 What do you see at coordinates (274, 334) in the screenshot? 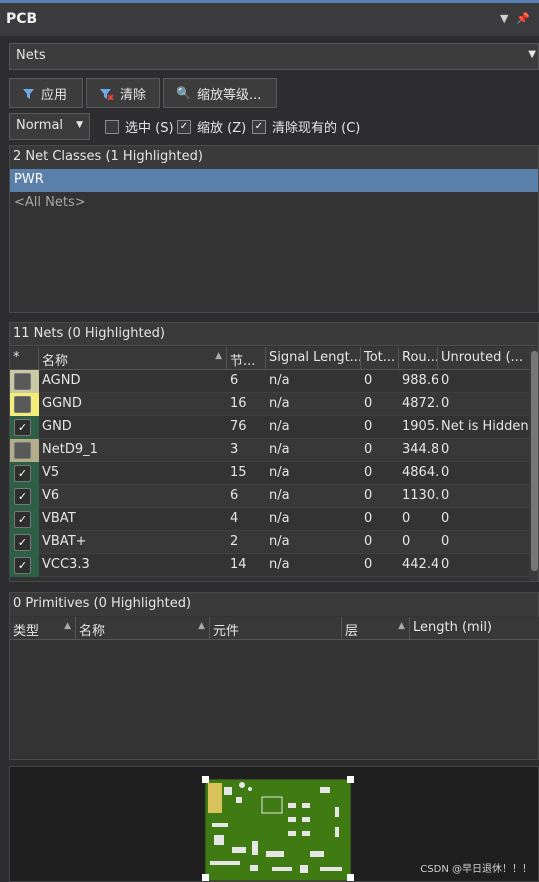
I see `nets-header: 11 Nets (0 Highlighted)` at bounding box center [274, 334].